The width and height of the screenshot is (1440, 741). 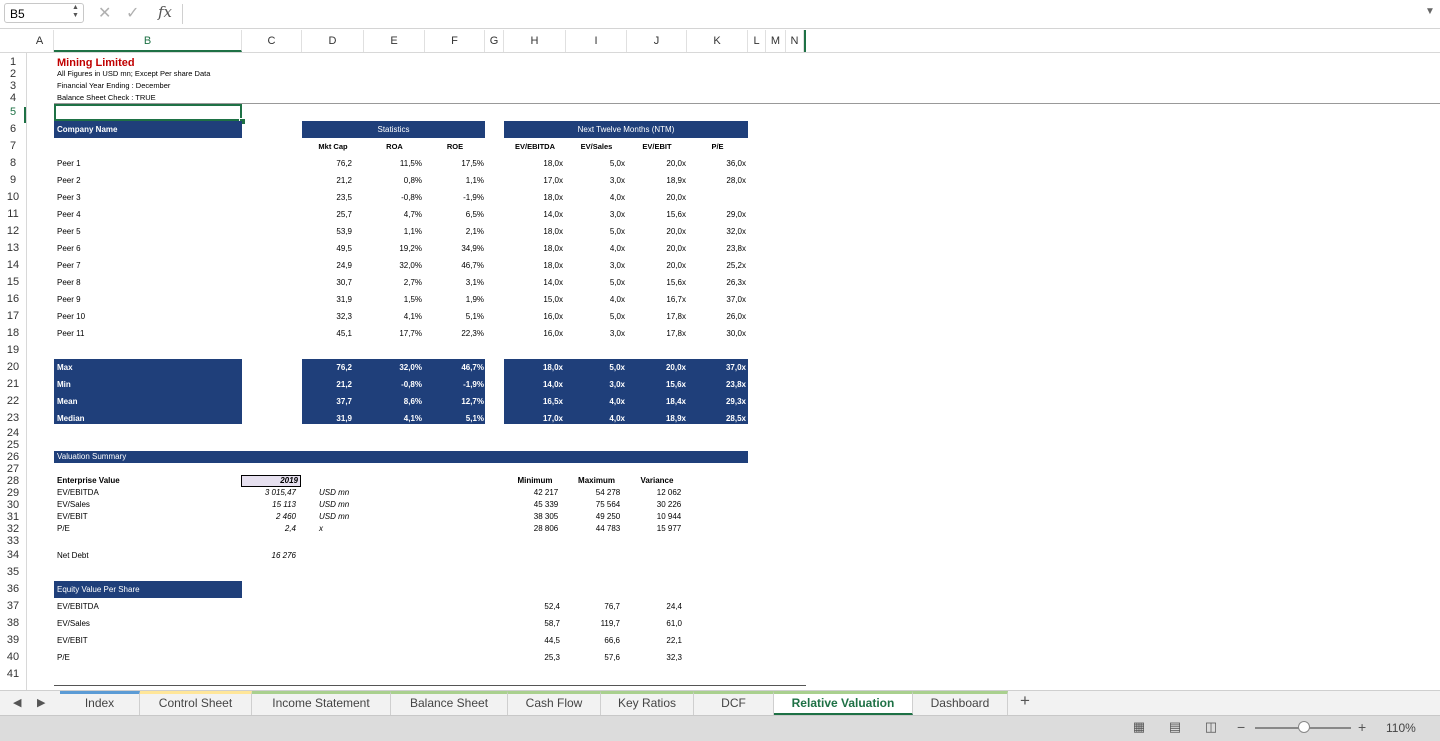 What do you see at coordinates (148, 112) in the screenshot?
I see `selected-cell-b5` at bounding box center [148, 112].